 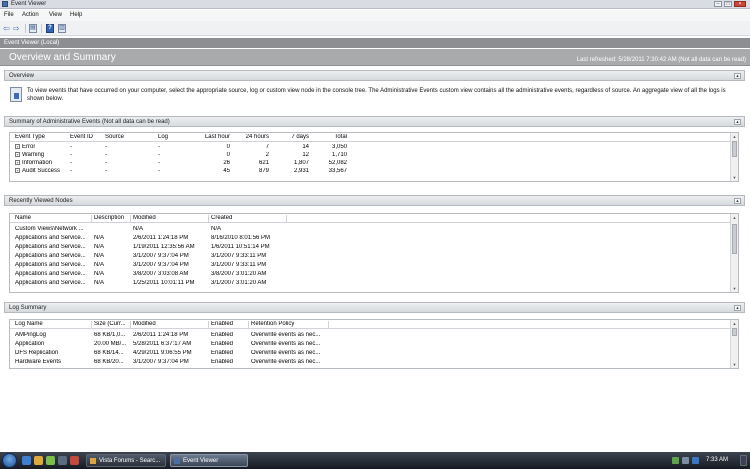 What do you see at coordinates (23, 218) in the screenshot?
I see `col-name: Name` at bounding box center [23, 218].